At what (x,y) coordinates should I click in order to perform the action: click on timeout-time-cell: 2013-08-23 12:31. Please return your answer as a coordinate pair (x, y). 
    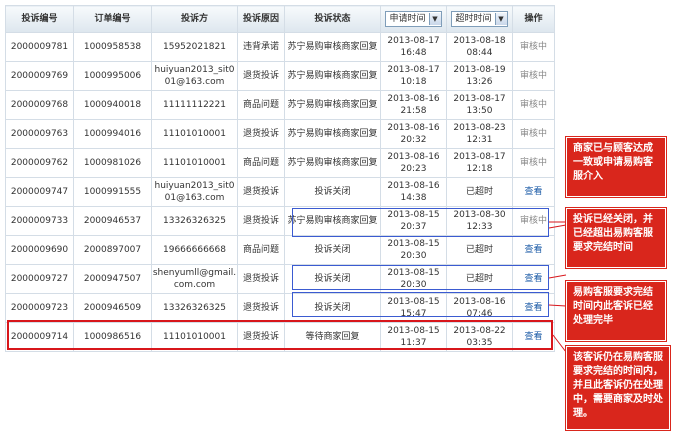
    Looking at the image, I should click on (479, 134).